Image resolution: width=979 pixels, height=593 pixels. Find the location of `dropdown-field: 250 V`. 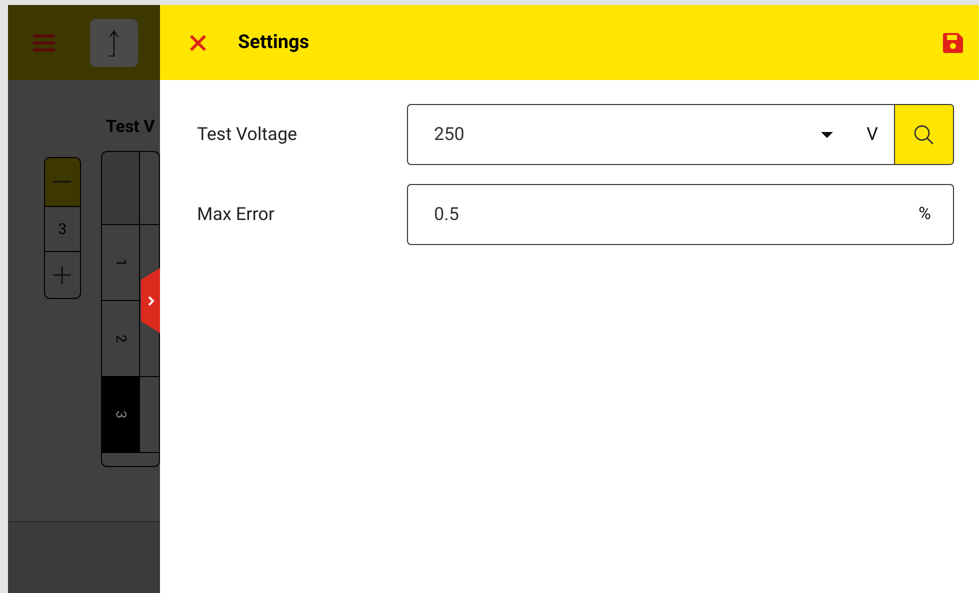

dropdown-field: 250 V is located at coordinates (680, 134).